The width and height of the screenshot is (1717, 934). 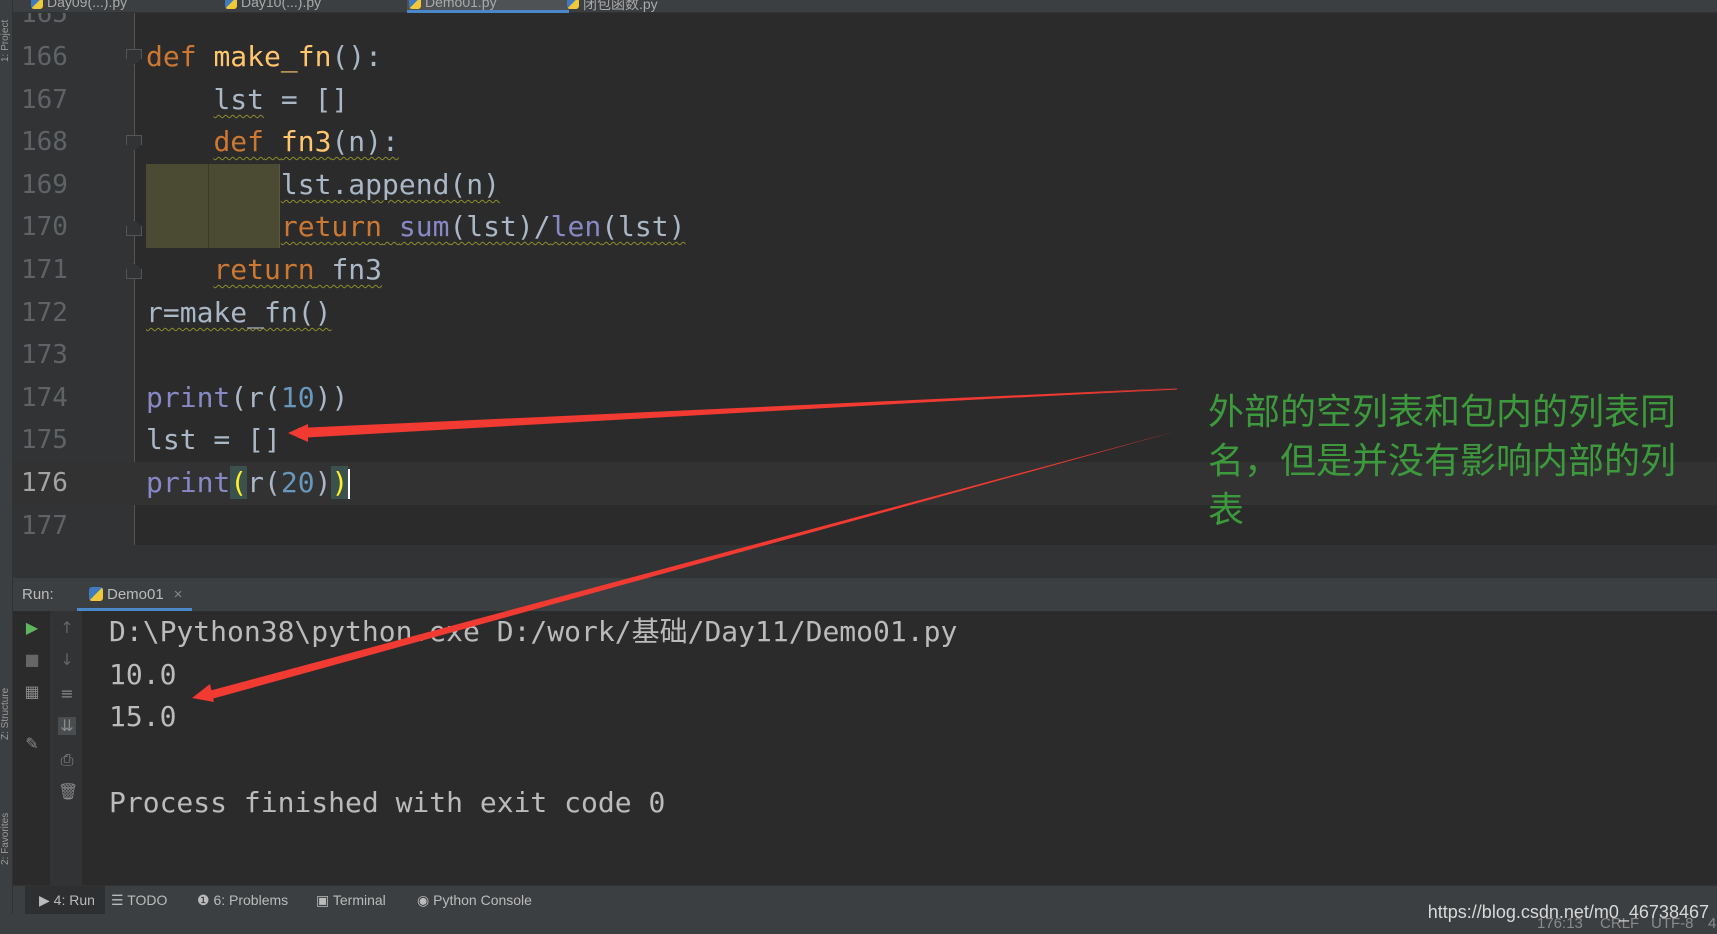 What do you see at coordinates (297, 482) in the screenshot?
I see `number: 20` at bounding box center [297, 482].